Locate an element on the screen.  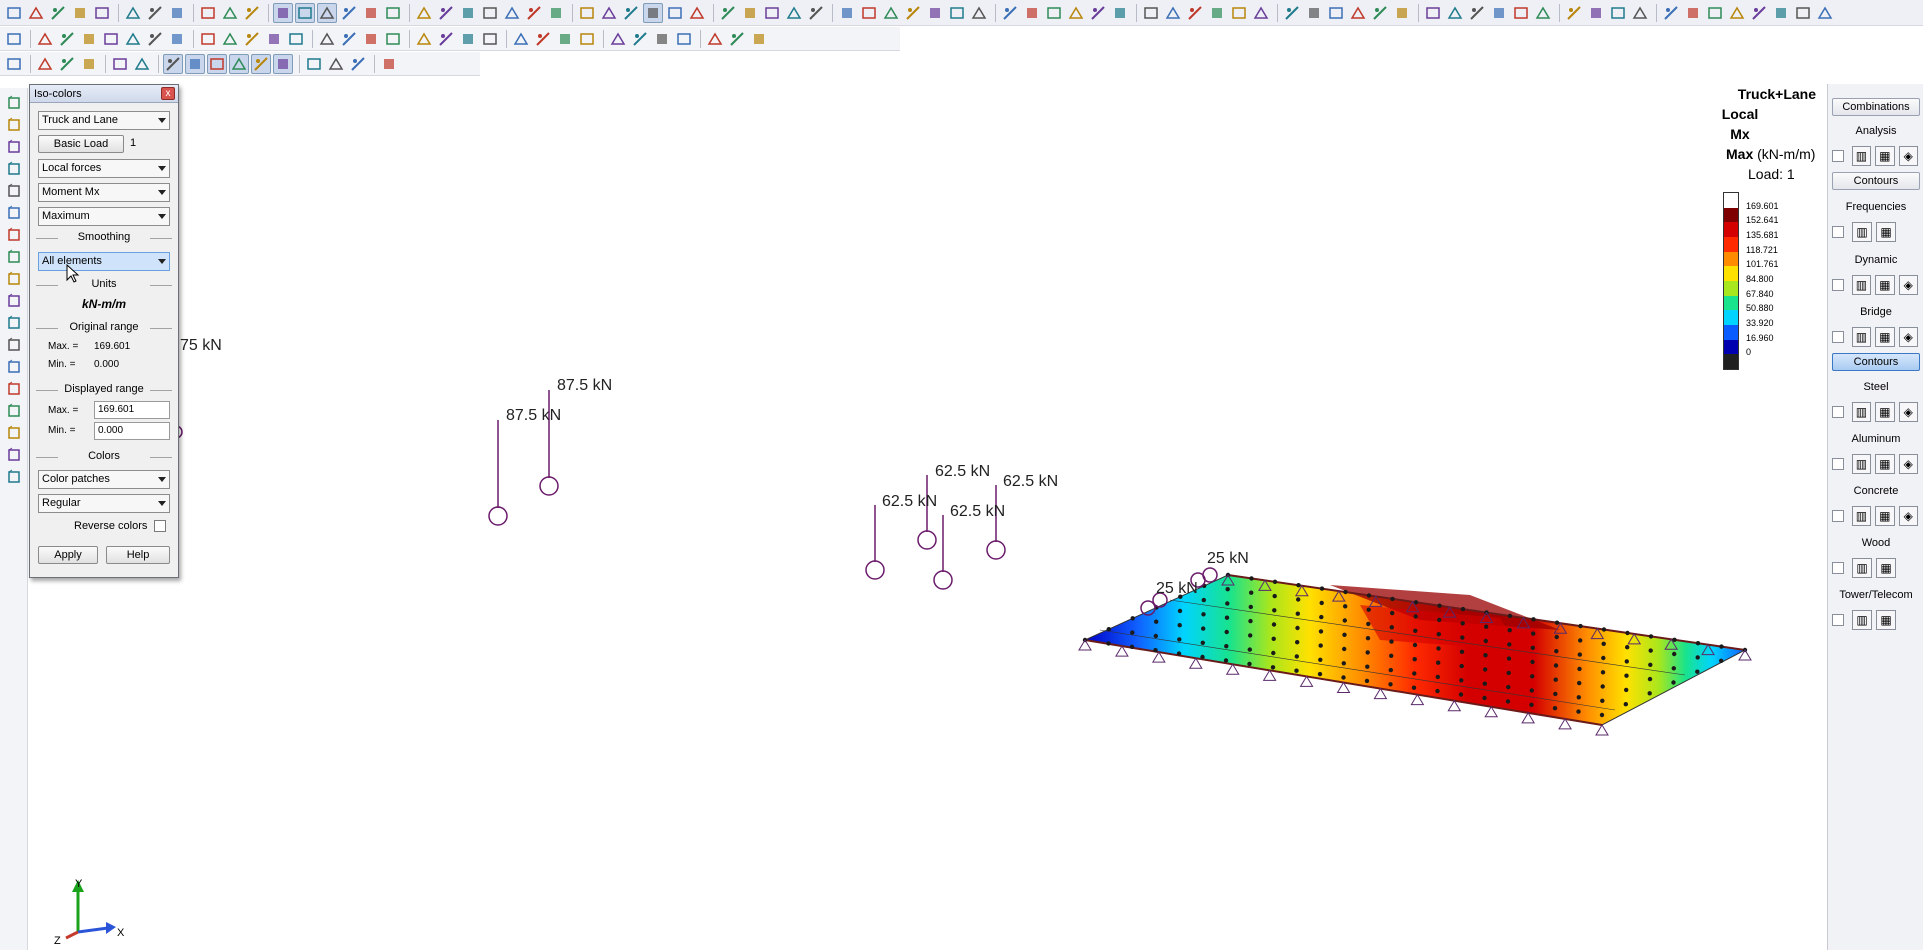
analysis-checkbox is located at coordinates (1838, 156).